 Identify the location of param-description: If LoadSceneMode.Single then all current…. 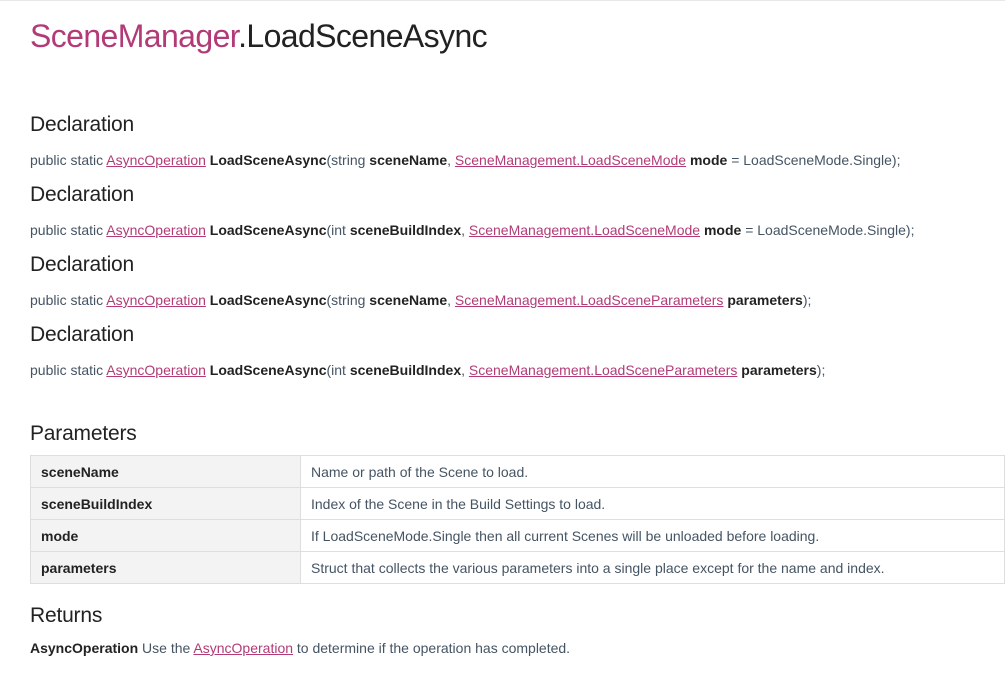
(652, 535).